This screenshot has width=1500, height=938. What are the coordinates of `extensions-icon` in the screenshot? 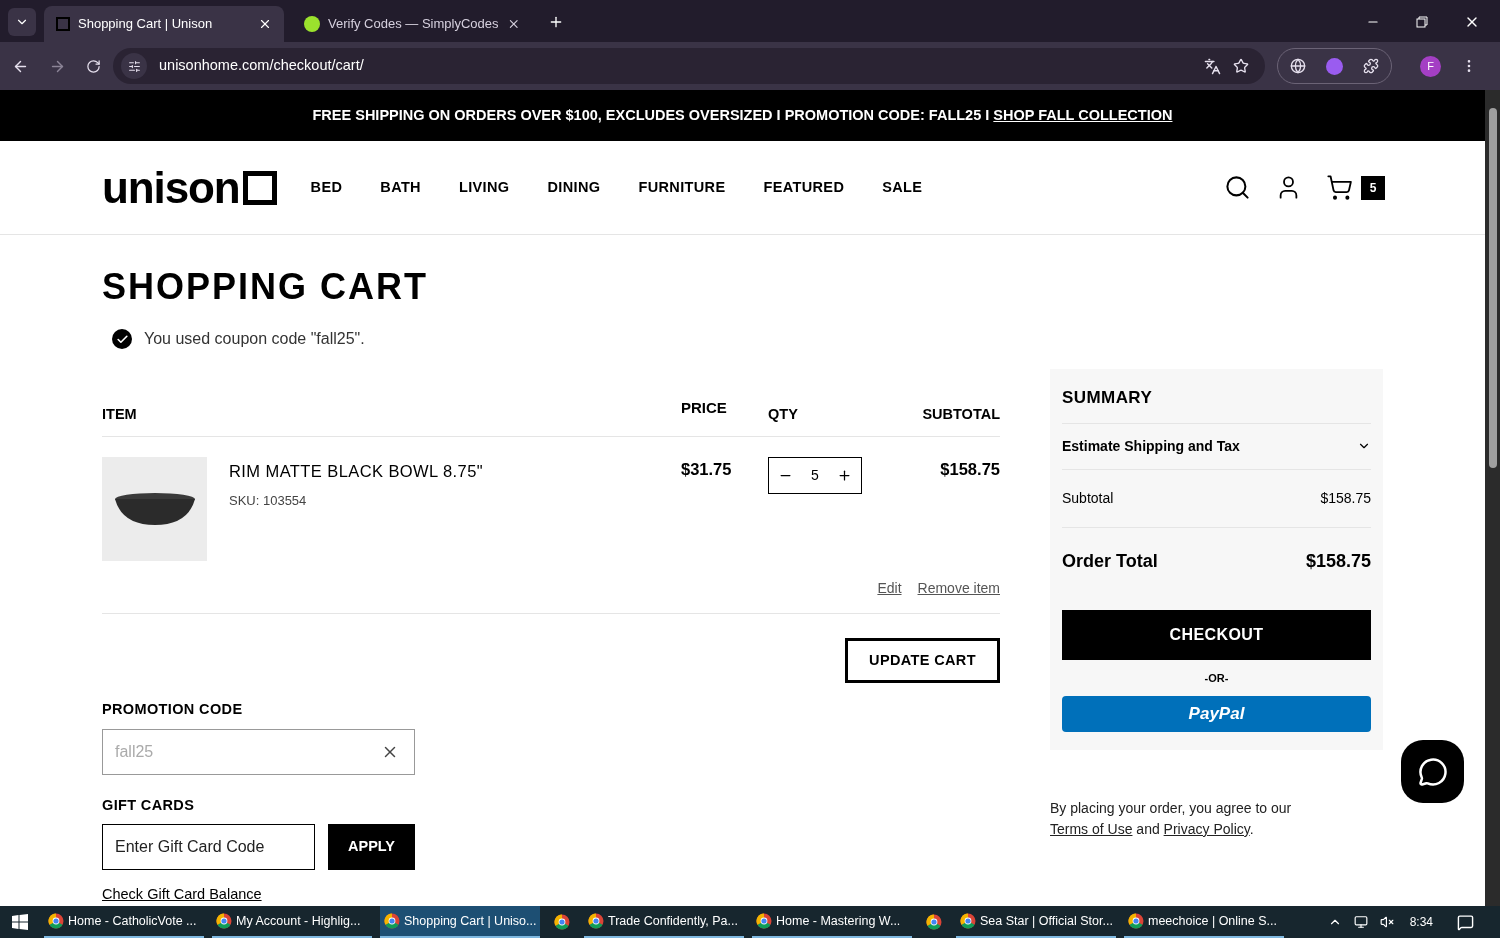 It's located at (1371, 66).